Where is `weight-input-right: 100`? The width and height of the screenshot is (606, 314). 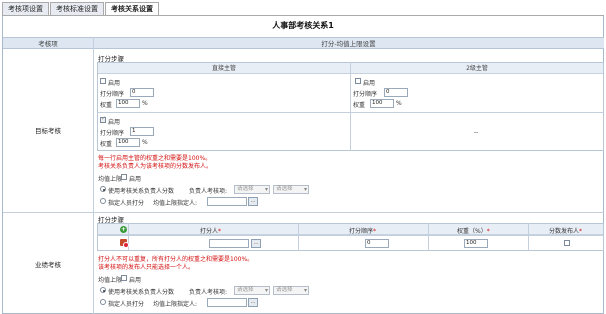
weight-input-right: 100 is located at coordinates (382, 103).